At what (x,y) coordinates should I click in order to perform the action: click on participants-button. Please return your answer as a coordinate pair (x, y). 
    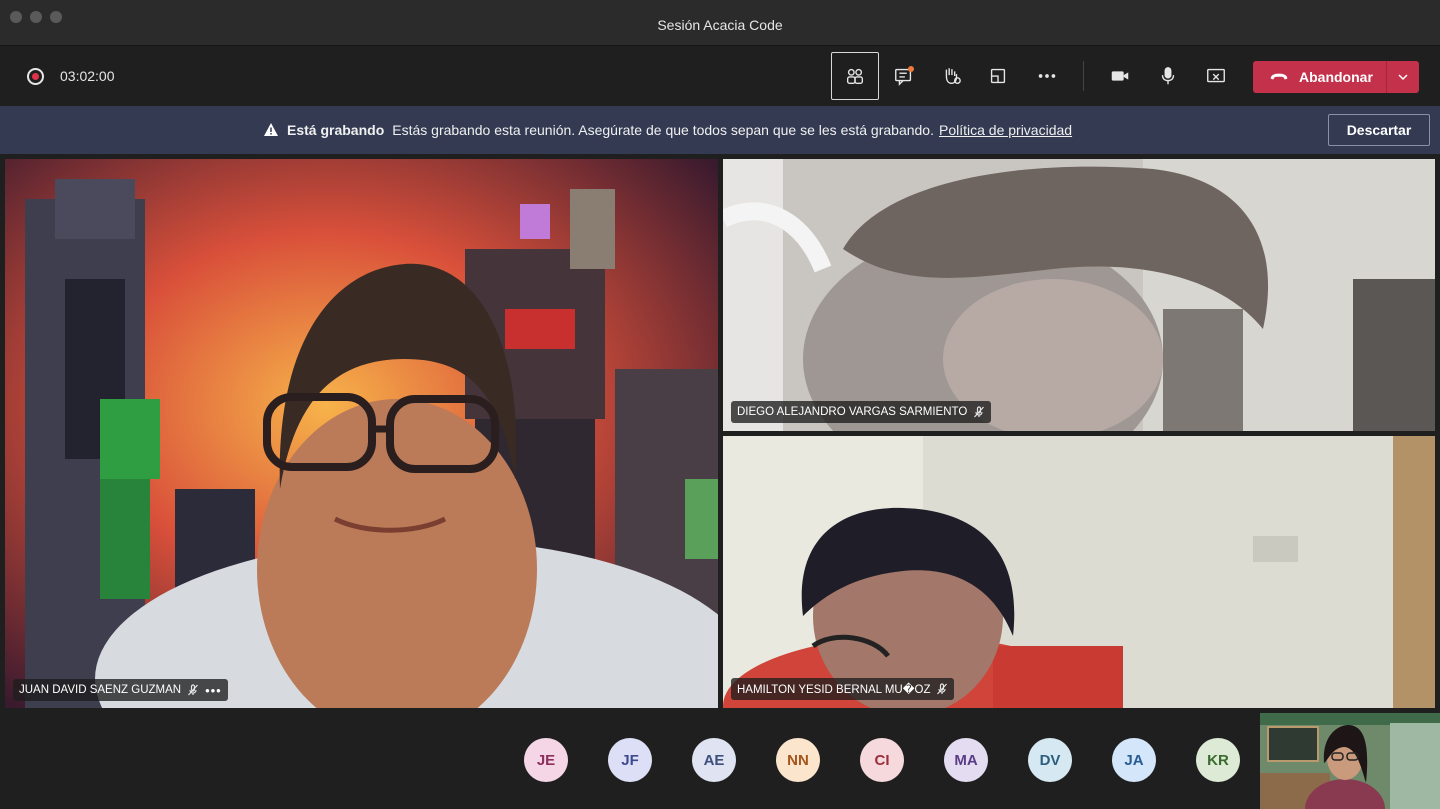
    Looking at the image, I should click on (855, 76).